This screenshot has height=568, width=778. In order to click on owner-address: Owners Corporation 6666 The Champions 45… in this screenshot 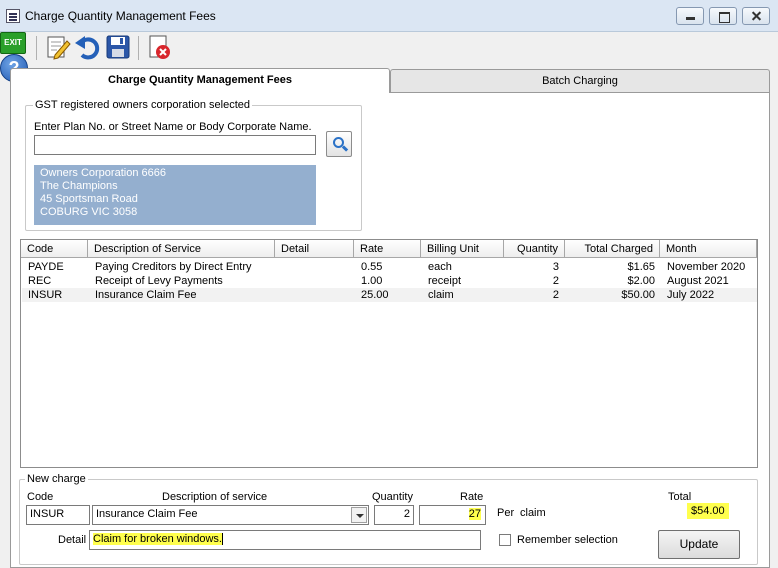, I will do `click(175, 195)`.